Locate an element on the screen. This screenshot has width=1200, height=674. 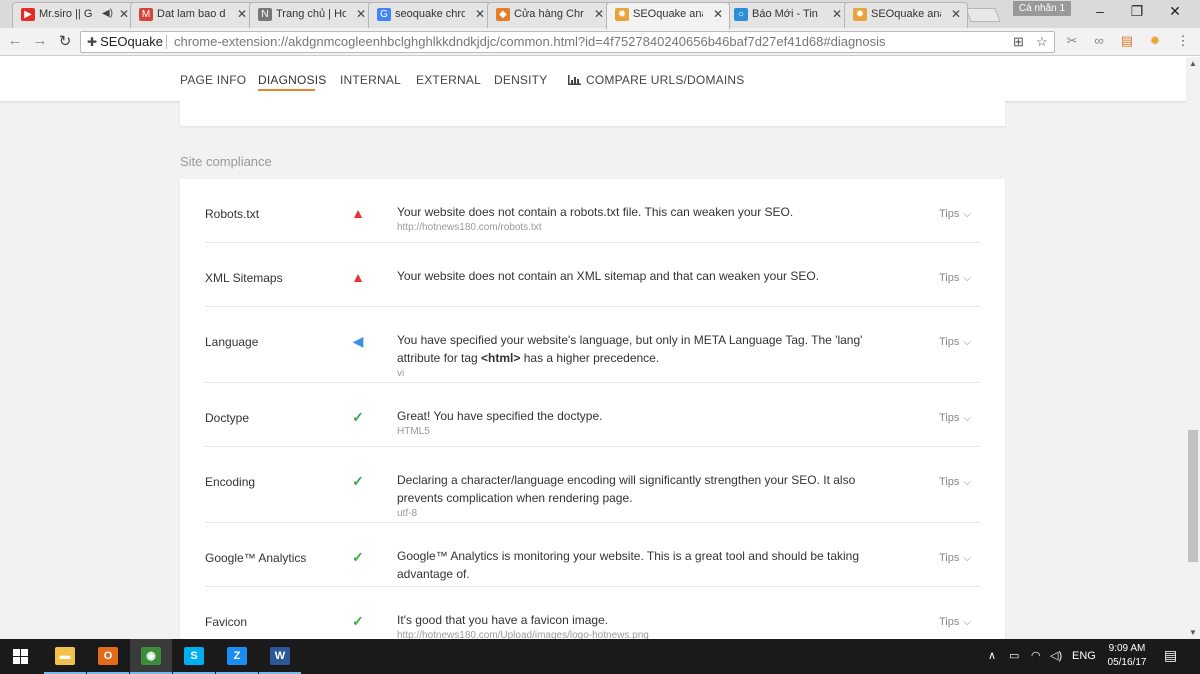
nav-diagnosis: DIAGNOSIS is located at coordinates (292, 80).